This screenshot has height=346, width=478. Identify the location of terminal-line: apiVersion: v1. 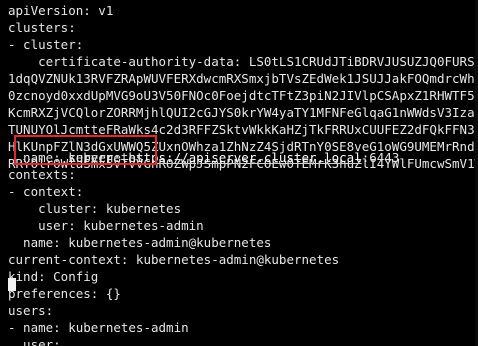
(61, 10).